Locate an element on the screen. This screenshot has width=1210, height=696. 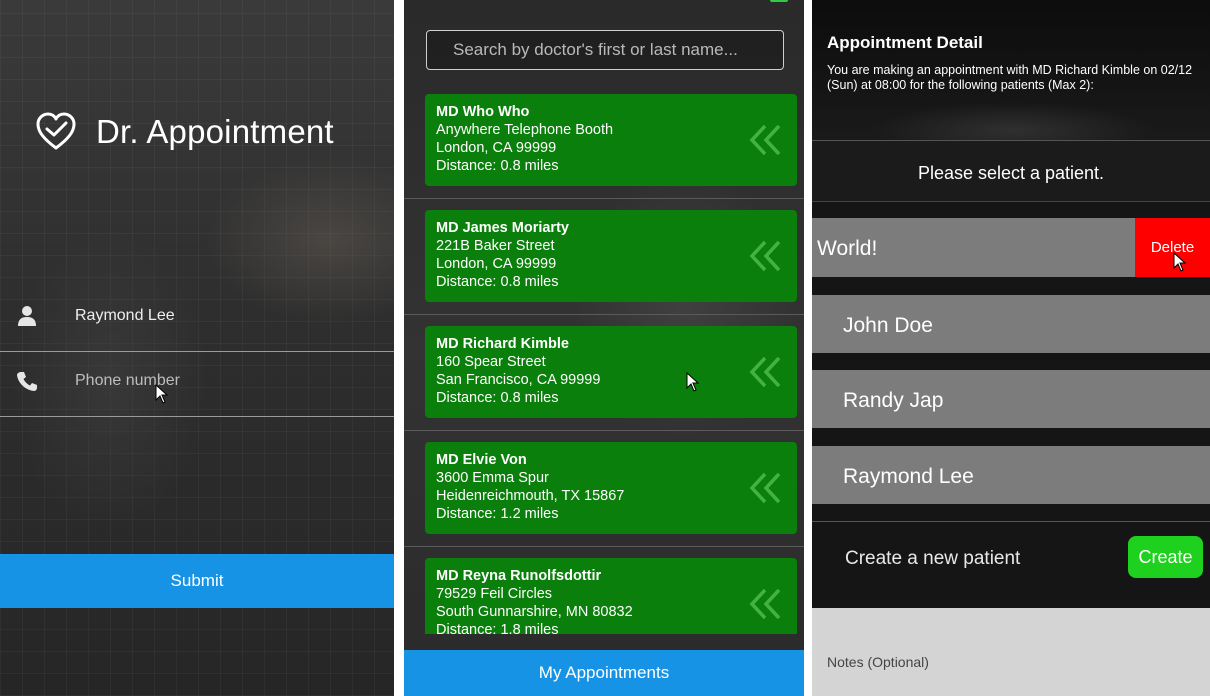
doctor-name: MD Reyna Runolfsdottir is located at coordinates (519, 576).